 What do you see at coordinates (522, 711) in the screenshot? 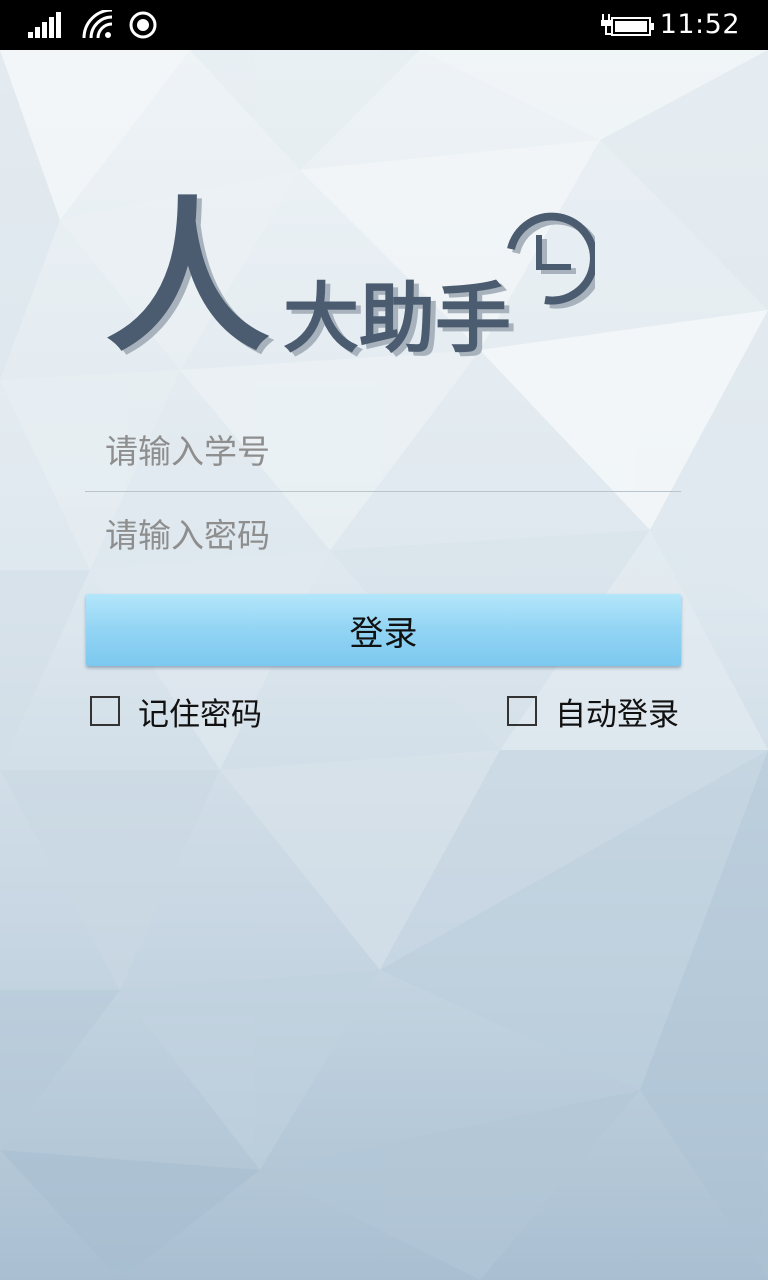
I see `auto-login-box` at bounding box center [522, 711].